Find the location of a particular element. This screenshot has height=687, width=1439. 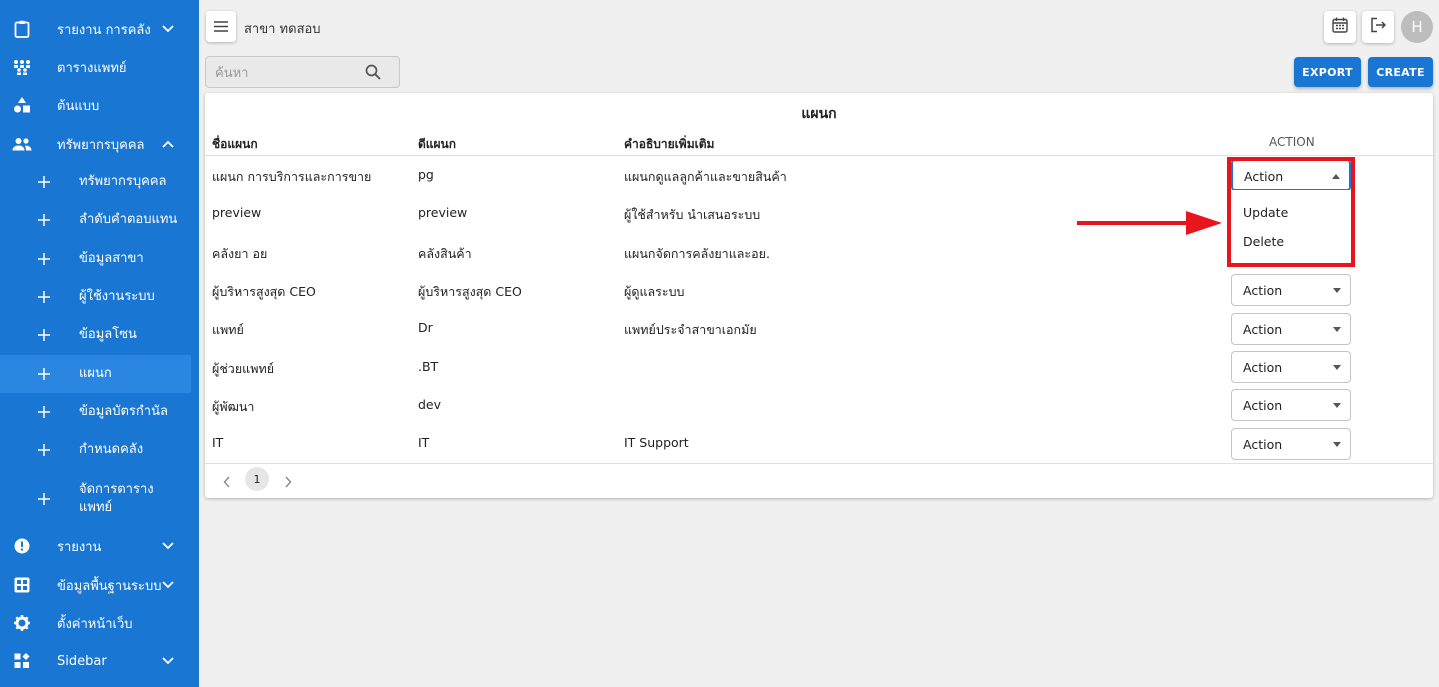

menu-button is located at coordinates (221, 26).